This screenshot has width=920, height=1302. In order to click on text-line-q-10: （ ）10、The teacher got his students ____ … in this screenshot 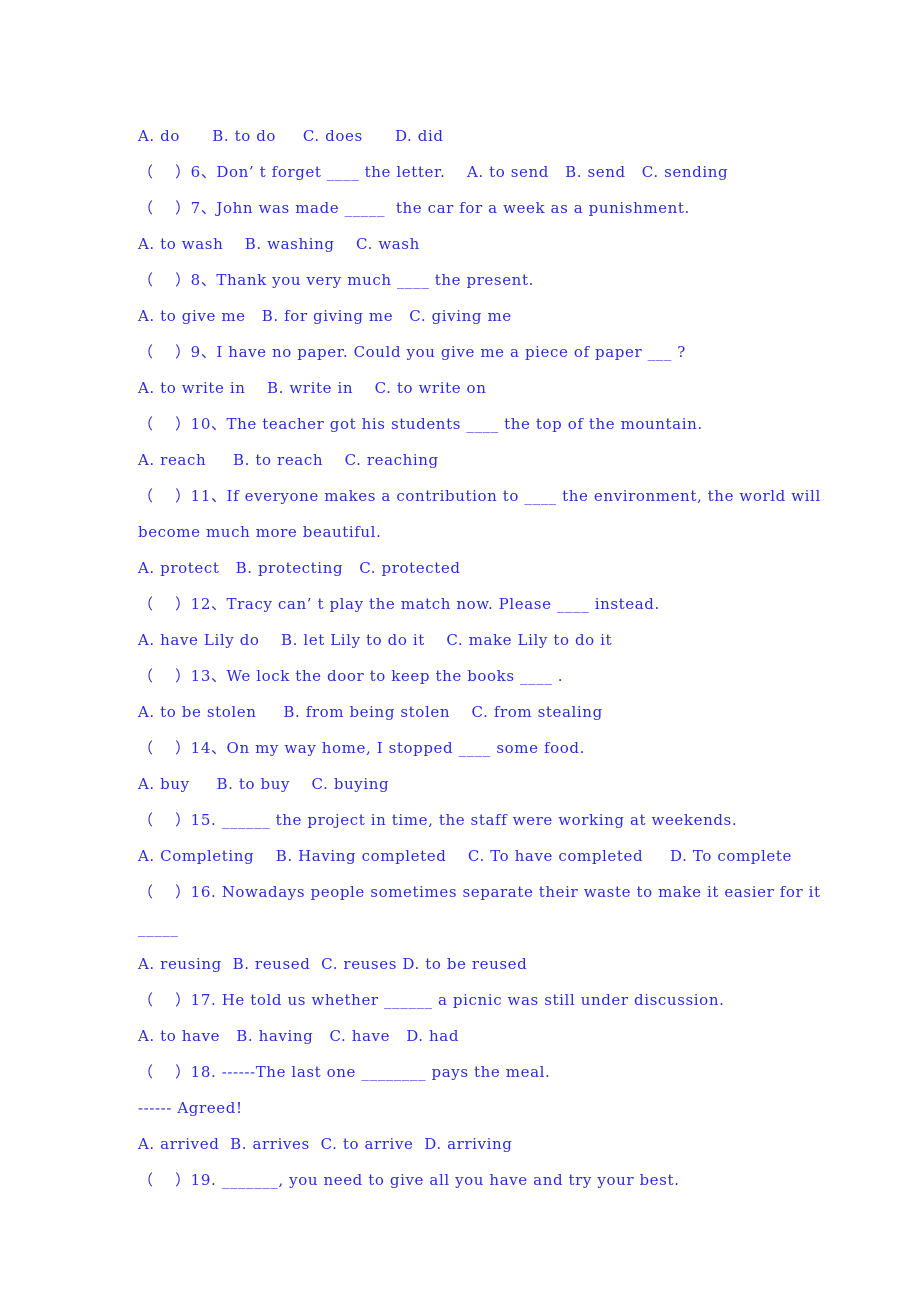, I will do `click(420, 424)`.